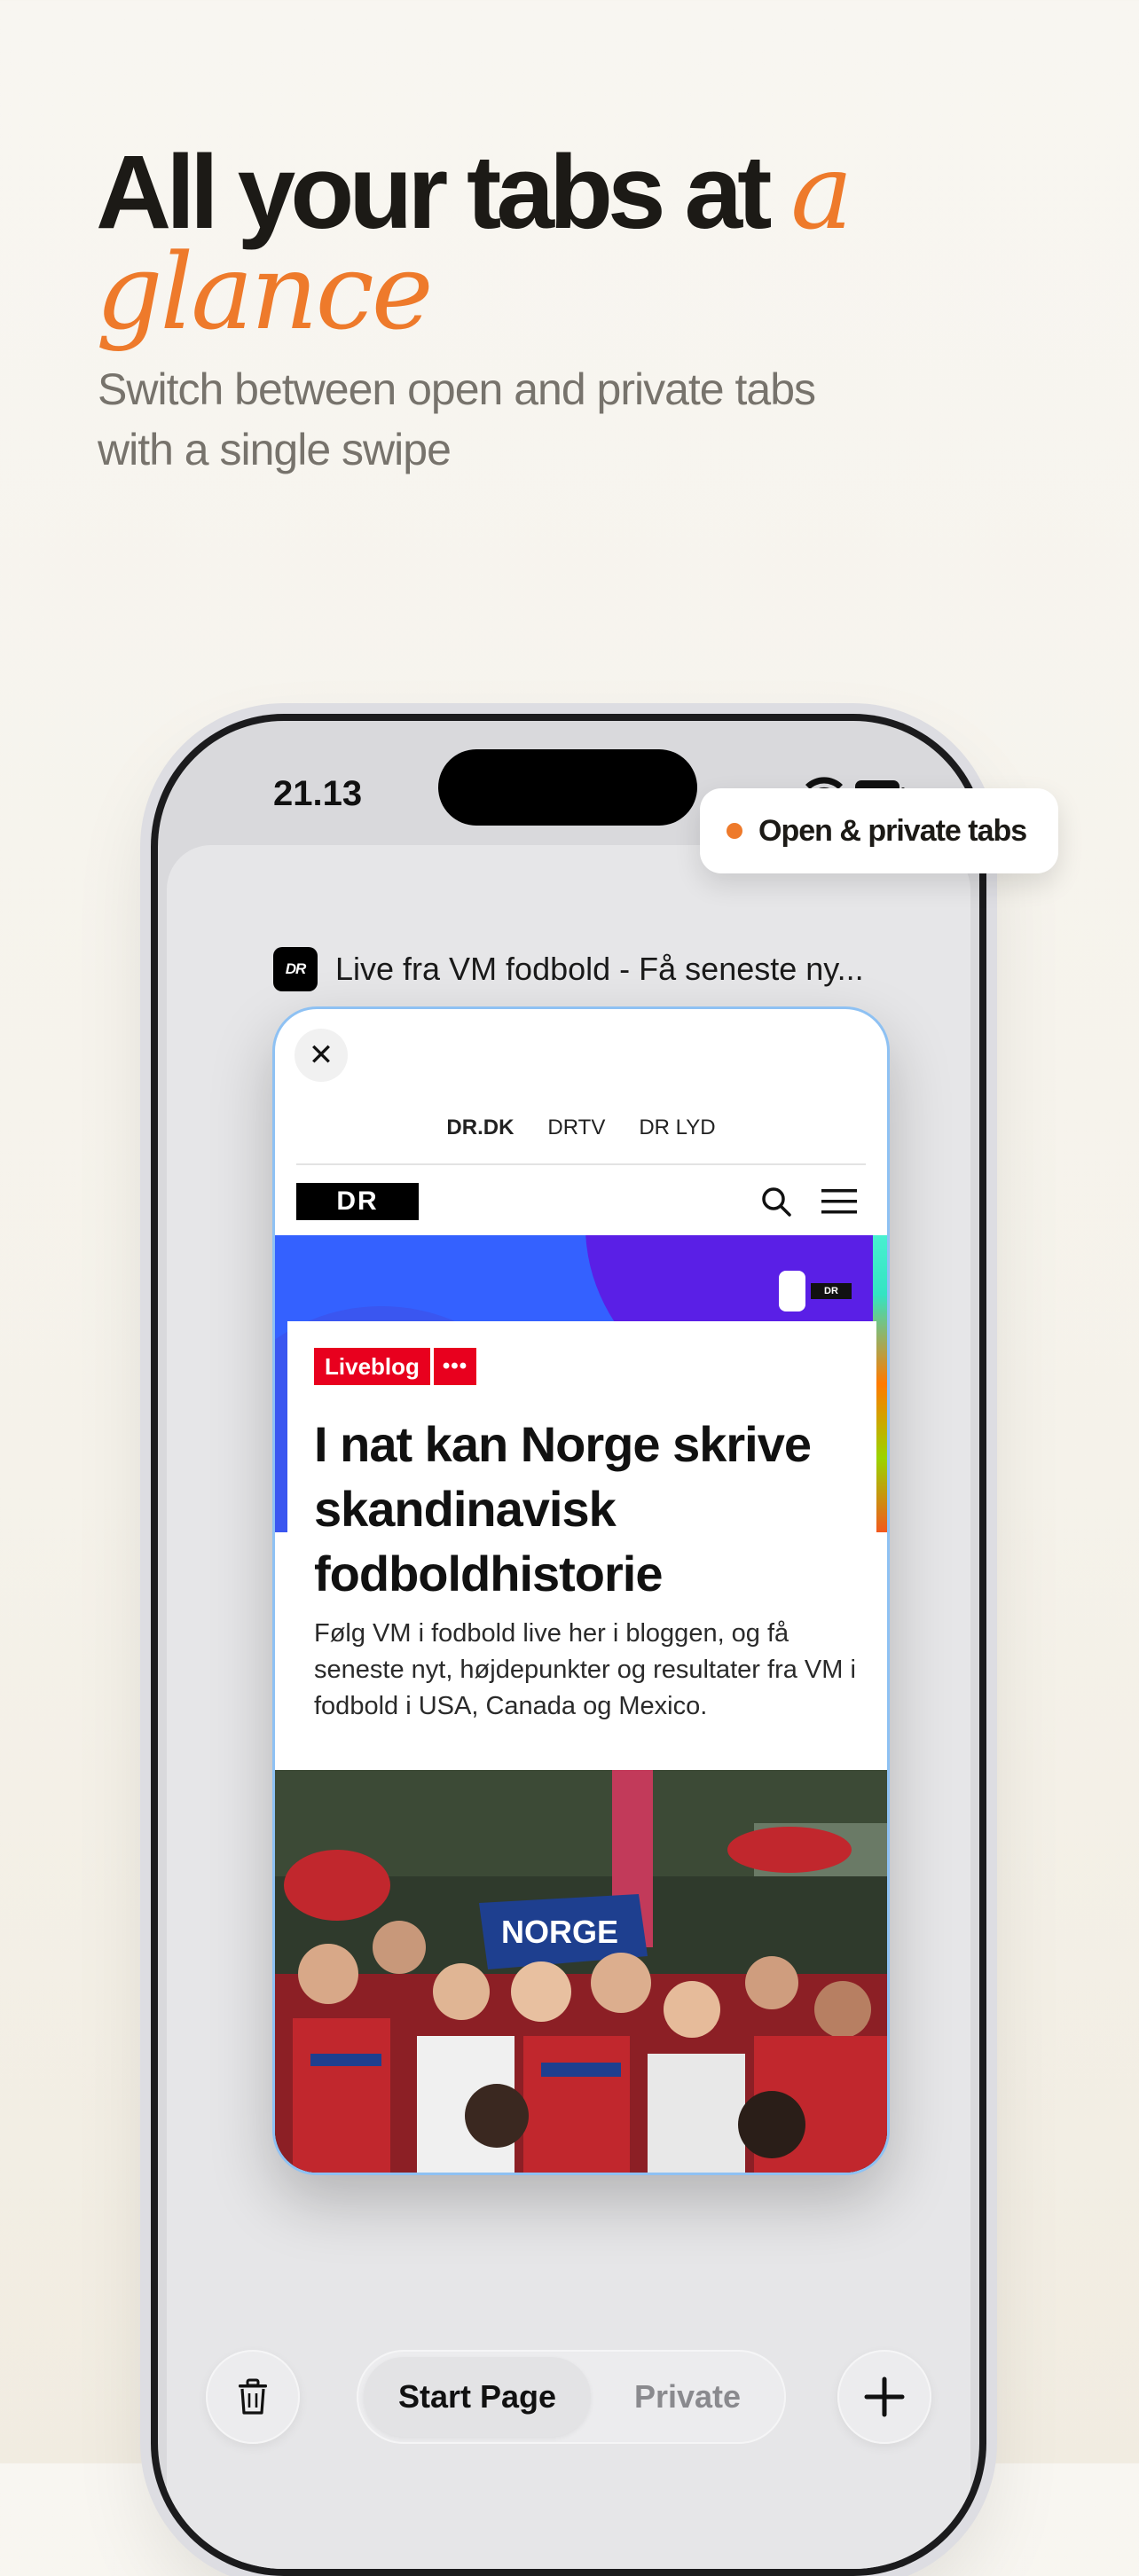 Image resolution: width=1139 pixels, height=2576 pixels. Describe the element at coordinates (265, 292) in the screenshot. I see `headline-title-accent-glance: glance` at that location.